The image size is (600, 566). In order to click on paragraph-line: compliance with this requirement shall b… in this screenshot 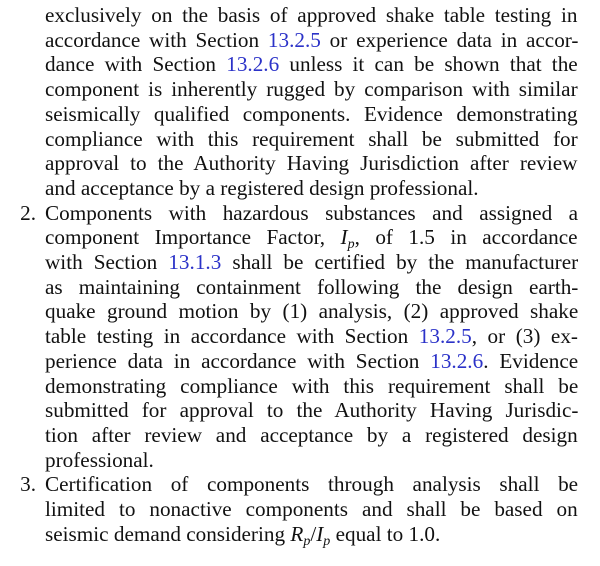, I will do `click(311, 139)`.